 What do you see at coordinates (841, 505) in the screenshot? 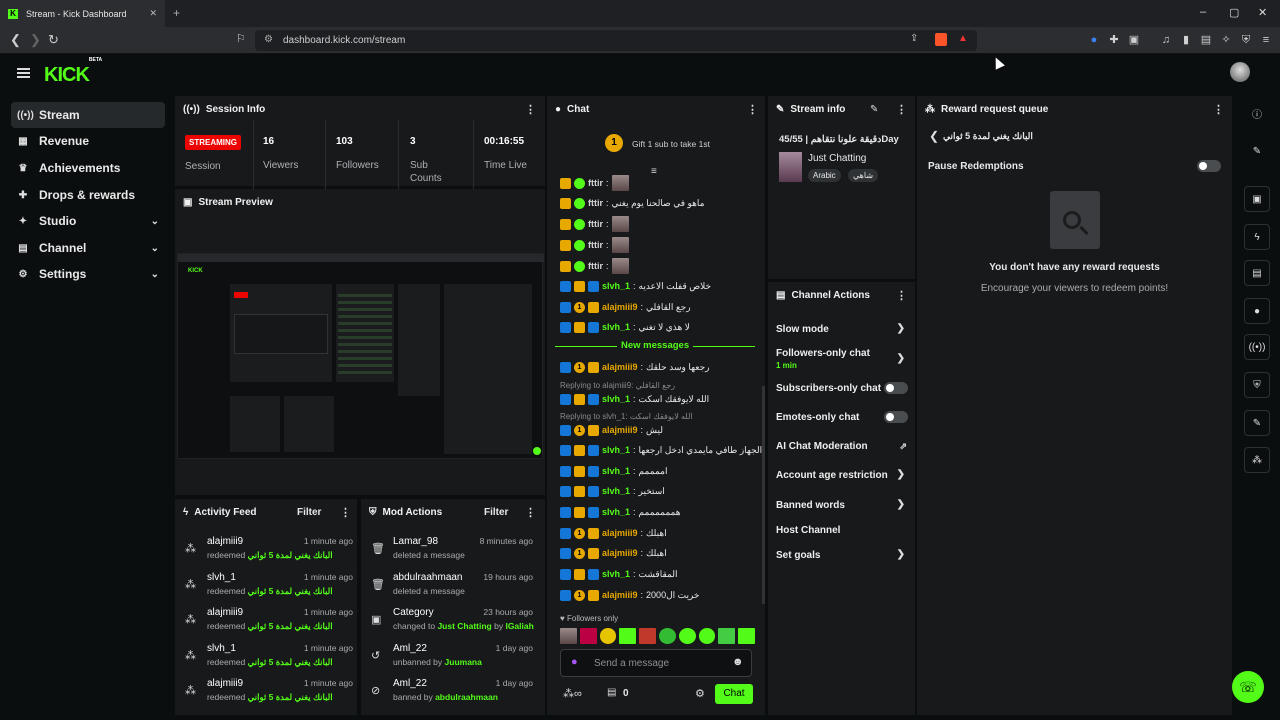
I see `channel-action-banned-words: Banned words` at bounding box center [841, 505].